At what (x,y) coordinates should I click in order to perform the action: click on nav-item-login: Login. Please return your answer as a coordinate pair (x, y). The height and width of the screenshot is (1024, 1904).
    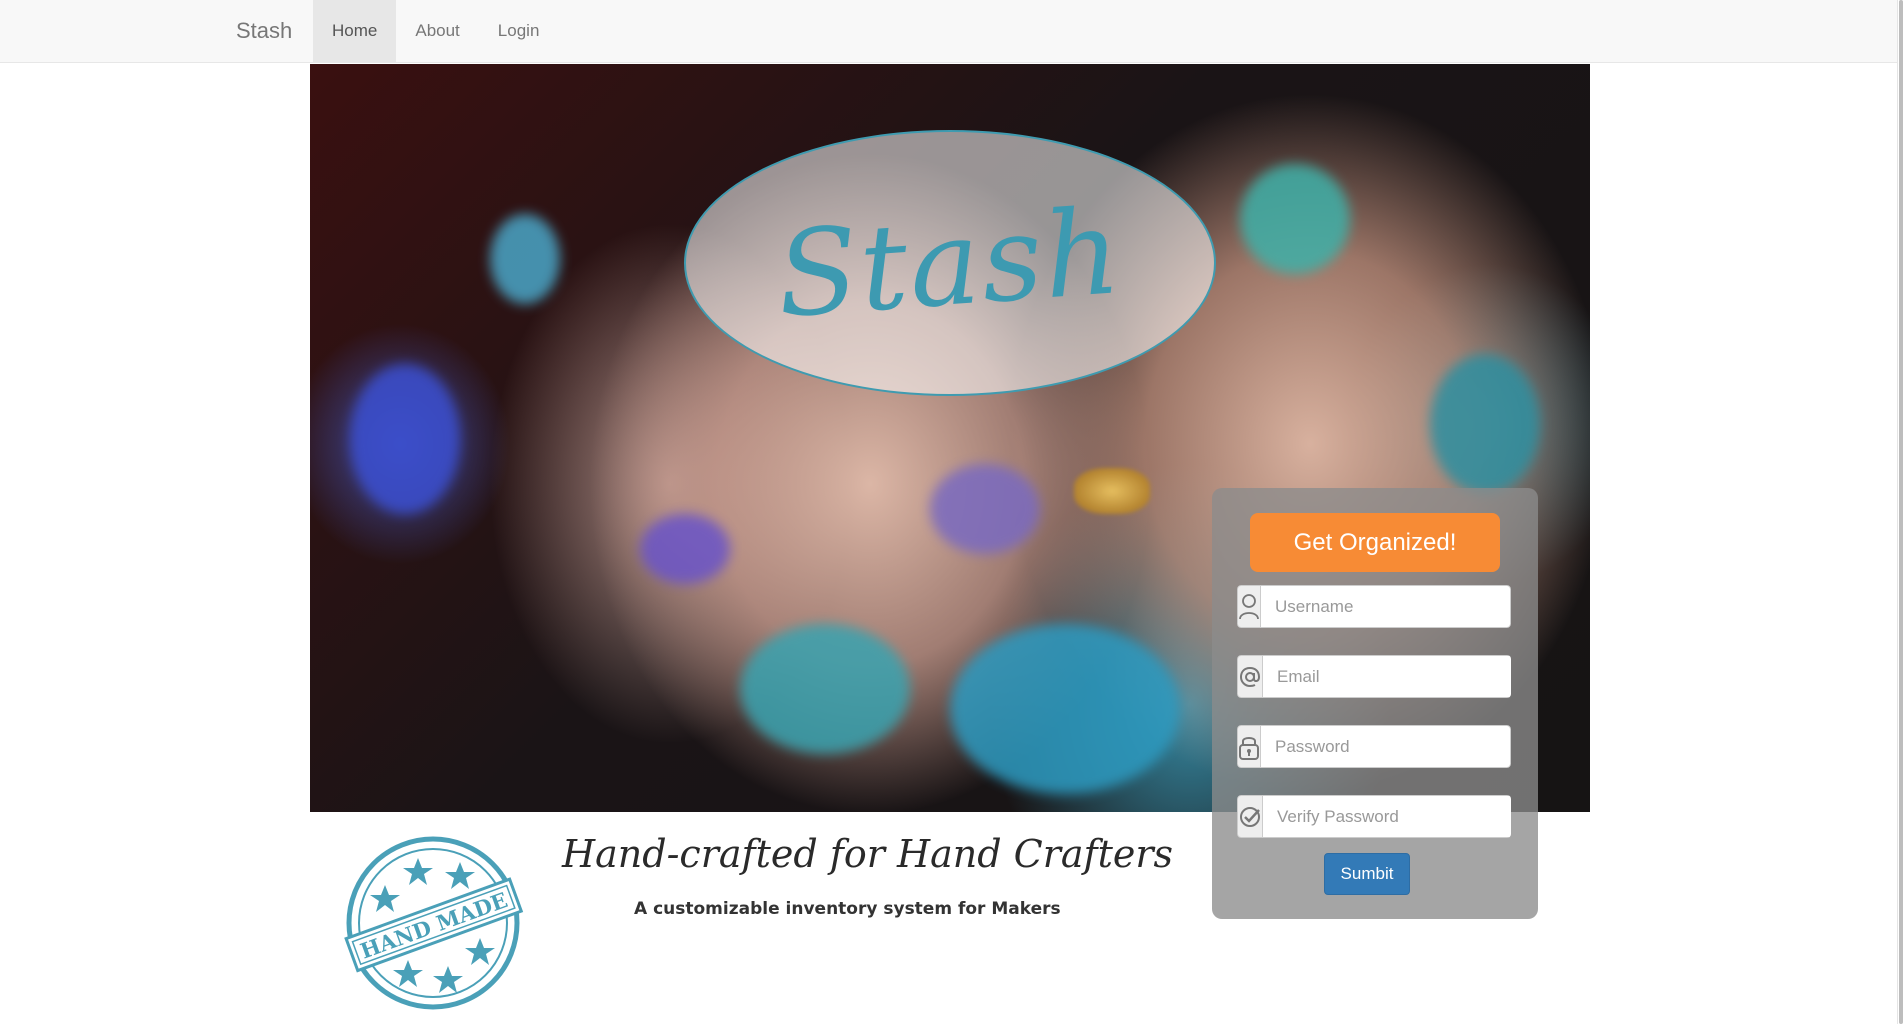
    Looking at the image, I should click on (519, 31).